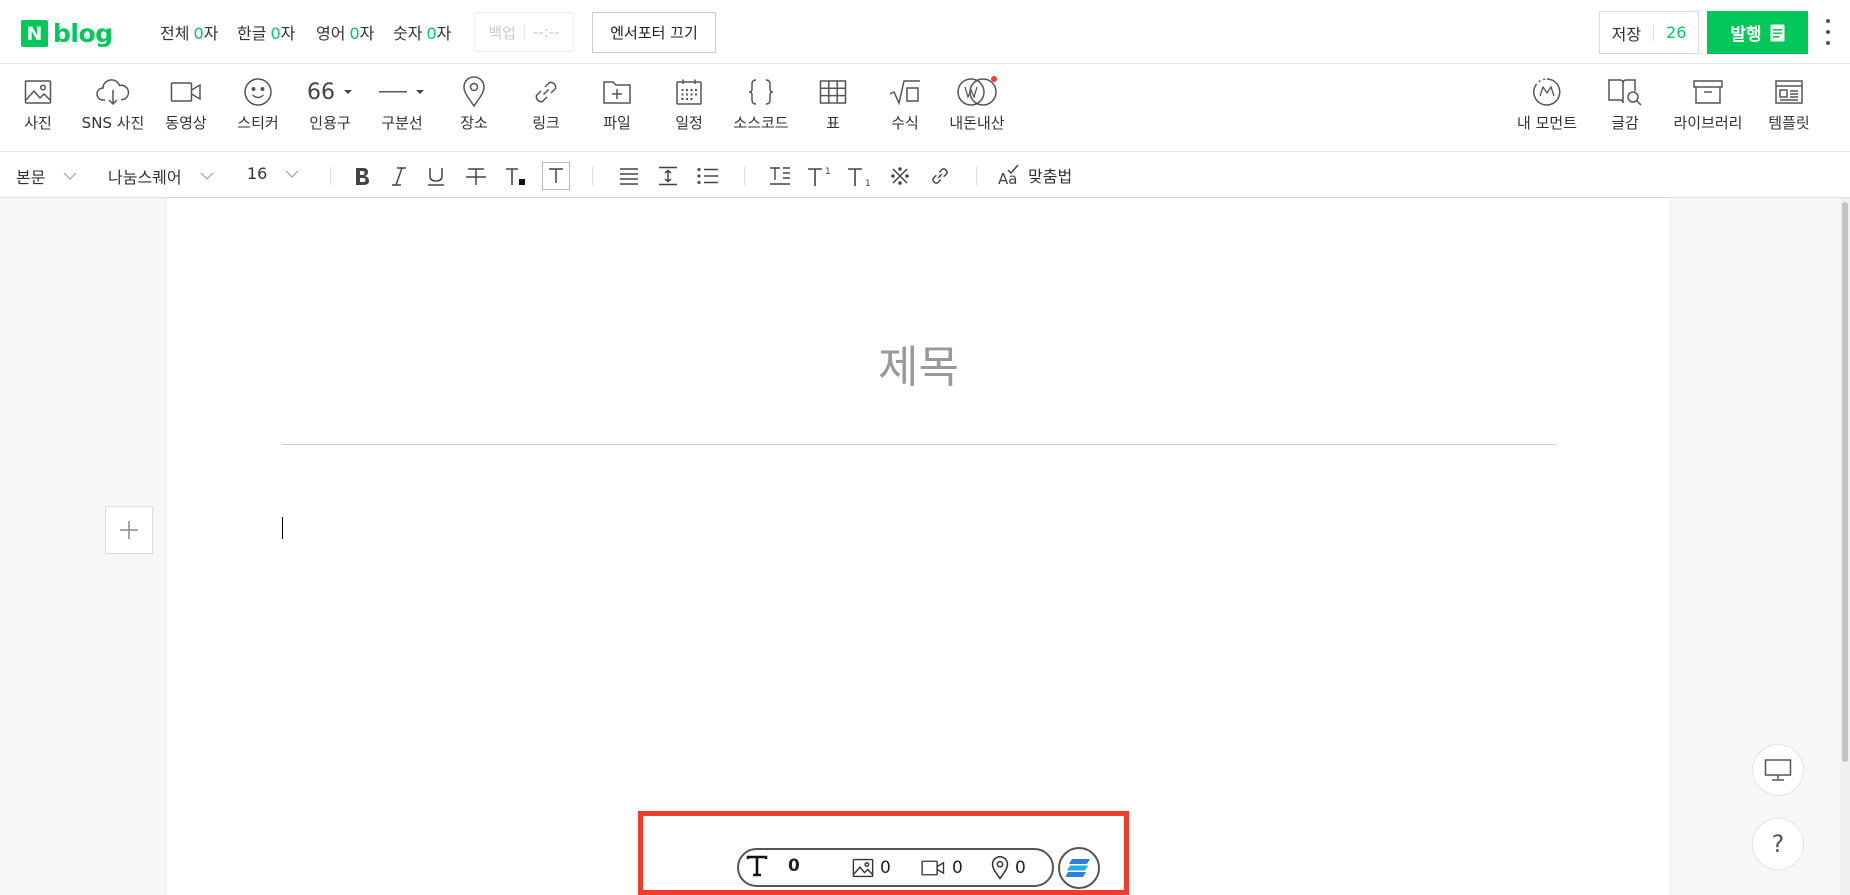 Image resolution: width=1850 pixels, height=895 pixels. Describe the element at coordinates (885, 868) in the screenshot. I see `stat-image-count: 0` at that location.